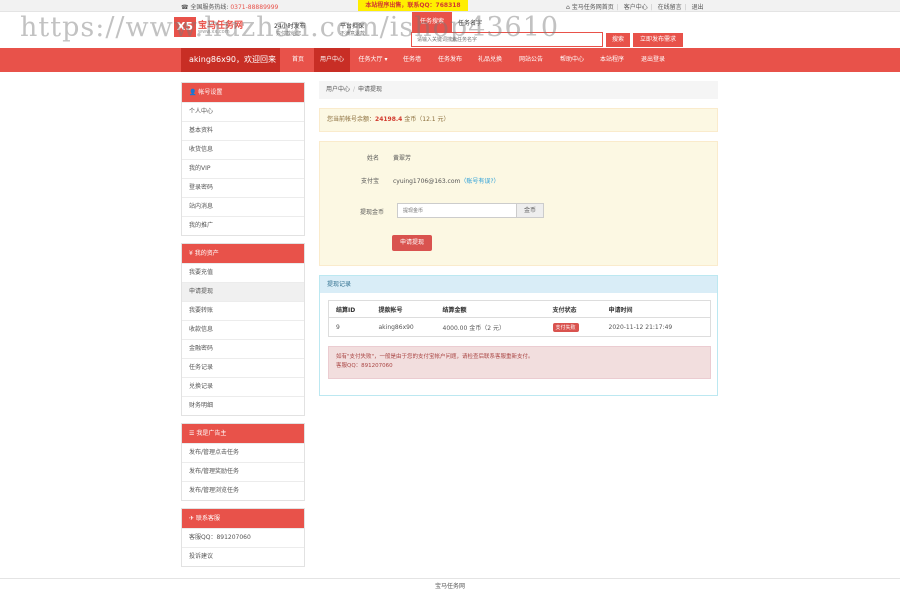 The height and width of the screenshot is (593, 900). I want to click on col-time: 申请时间, so click(656, 309).